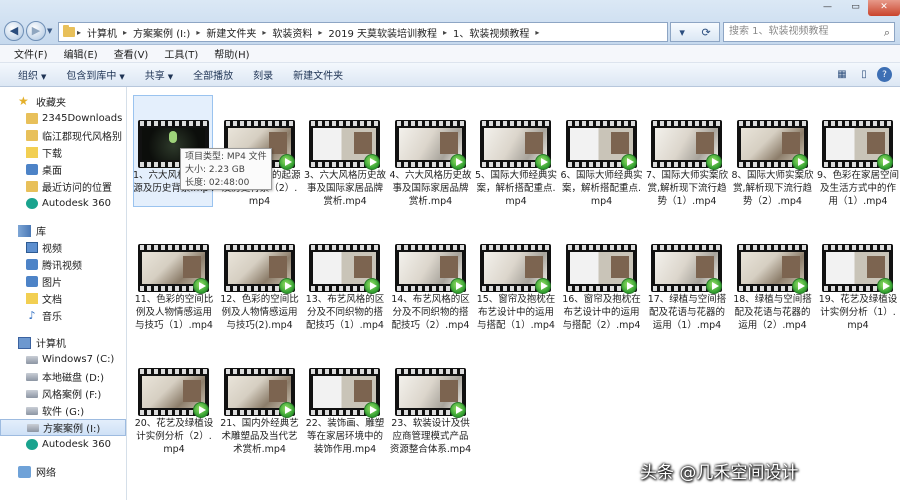 This screenshot has height=500, width=900. Describe the element at coordinates (431, 152) in the screenshot. I see `file-item: 4、六大风格历史故事及国际家居品牌赏析.mp4` at that location.